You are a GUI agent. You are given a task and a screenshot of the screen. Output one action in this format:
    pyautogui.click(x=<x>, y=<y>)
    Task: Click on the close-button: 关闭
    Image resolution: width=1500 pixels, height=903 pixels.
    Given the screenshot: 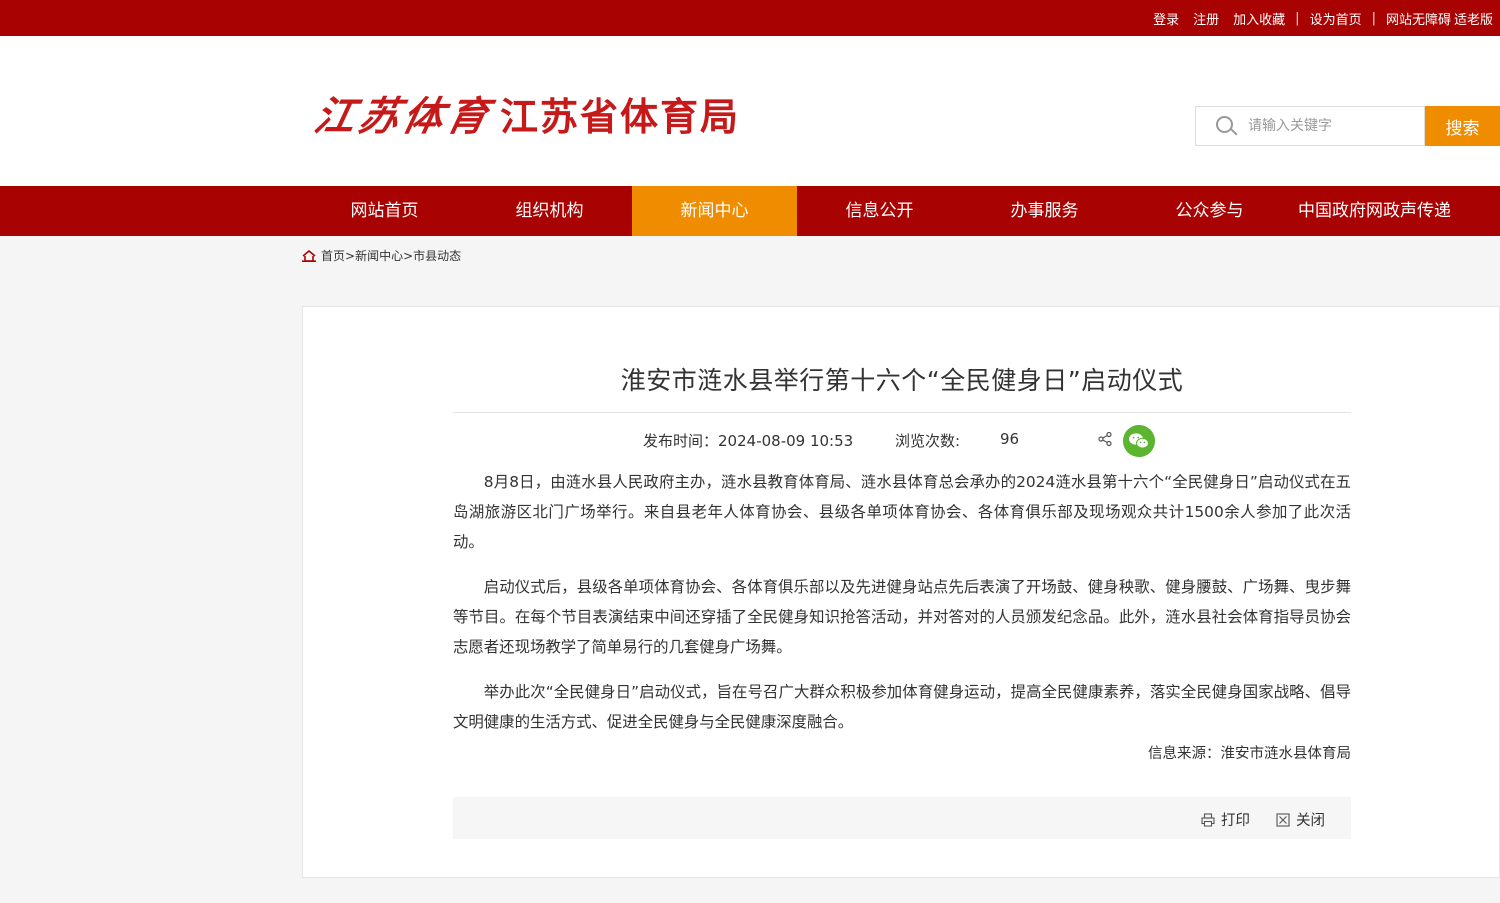 What is the action you would take?
    pyautogui.click(x=1300, y=819)
    